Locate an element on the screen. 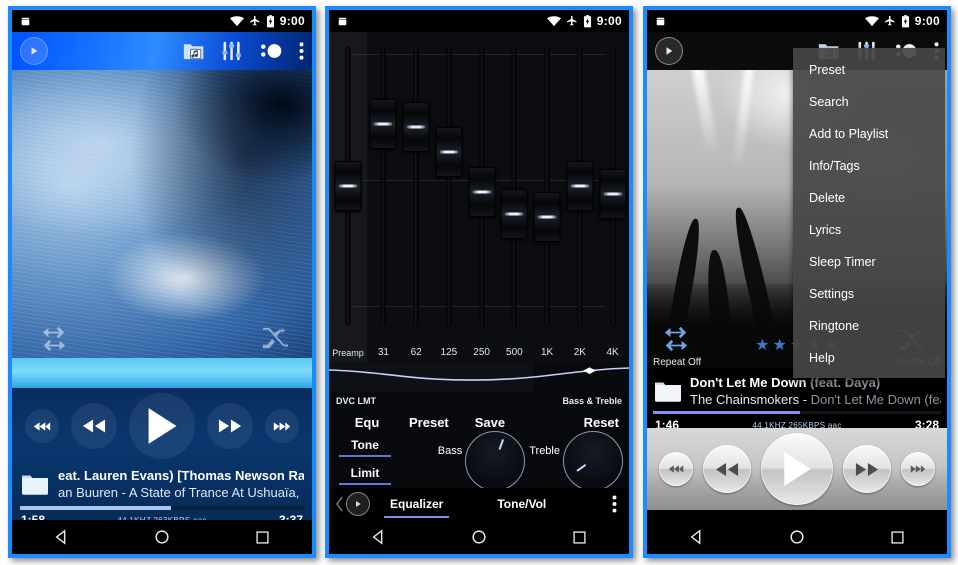 The height and width of the screenshot is (565, 958). menu-item-settings: Settings is located at coordinates (869, 294).